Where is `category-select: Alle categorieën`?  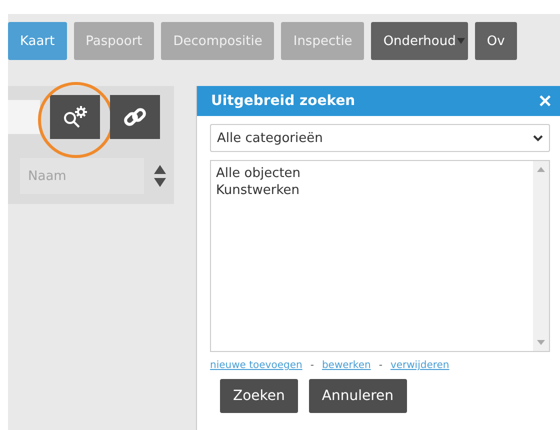
category-select: Alle categorieën is located at coordinates (380, 138).